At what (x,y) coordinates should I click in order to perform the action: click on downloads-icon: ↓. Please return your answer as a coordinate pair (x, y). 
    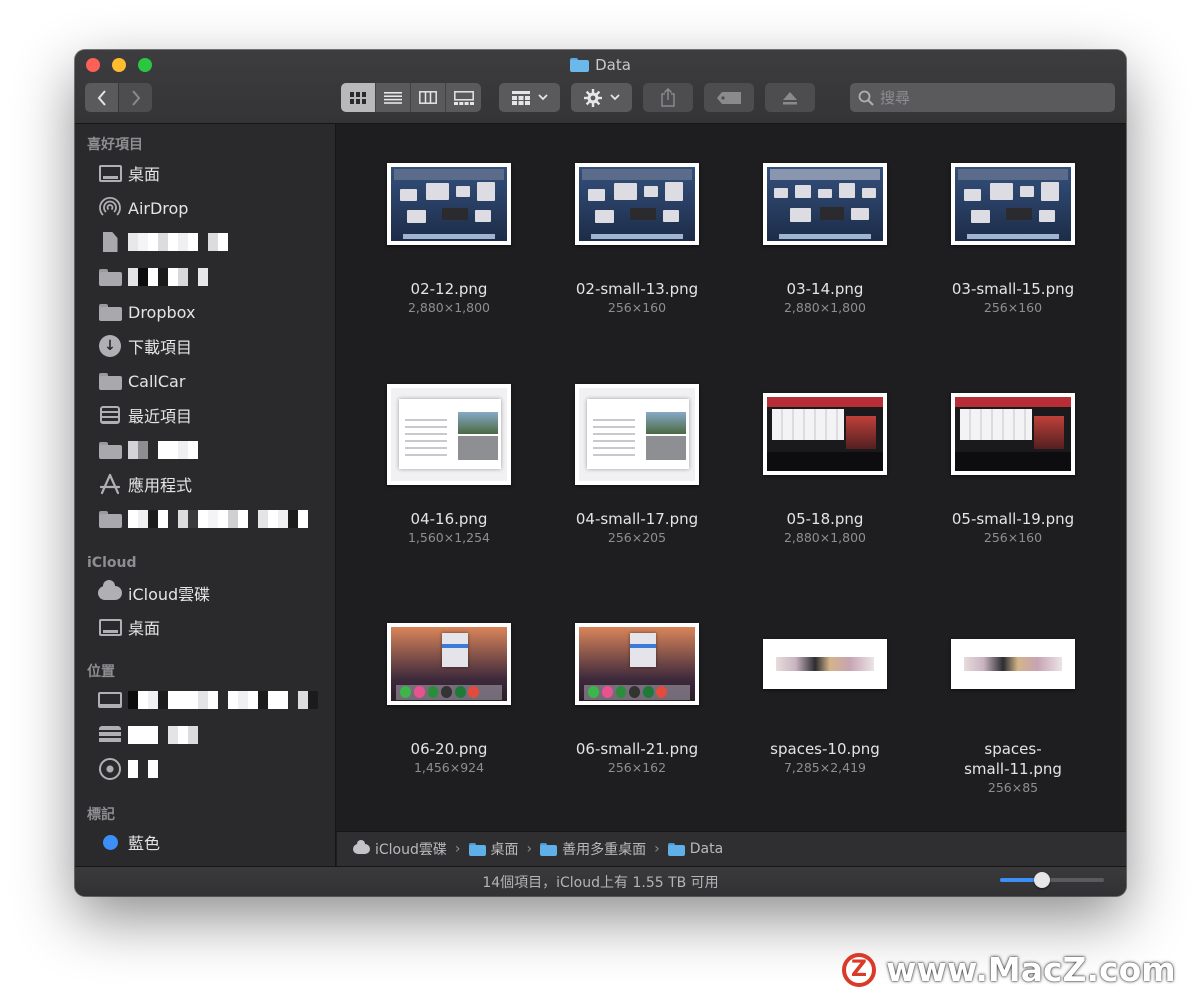
    Looking at the image, I should click on (110, 346).